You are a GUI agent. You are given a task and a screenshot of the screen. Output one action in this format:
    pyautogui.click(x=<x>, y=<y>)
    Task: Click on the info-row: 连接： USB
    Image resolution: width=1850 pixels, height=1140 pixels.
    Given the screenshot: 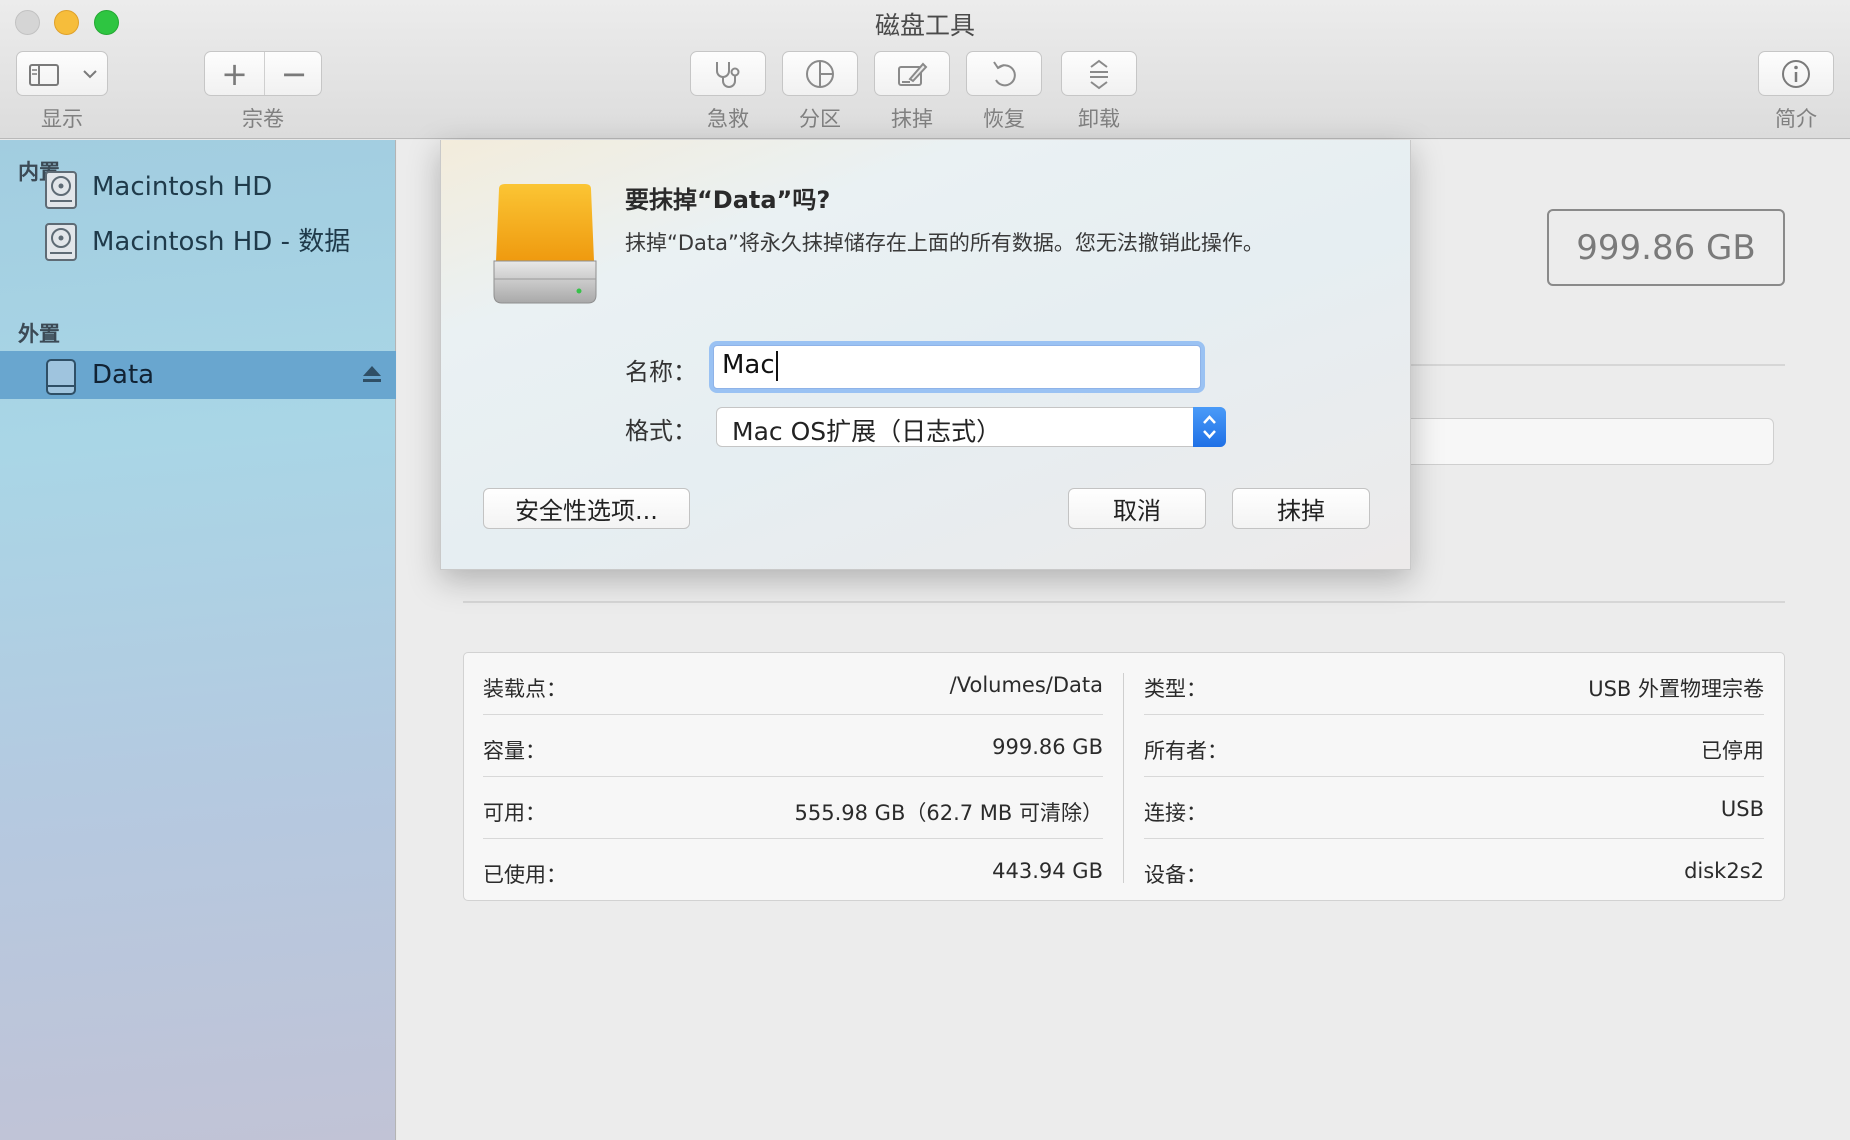 What is the action you would take?
    pyautogui.click(x=1454, y=808)
    